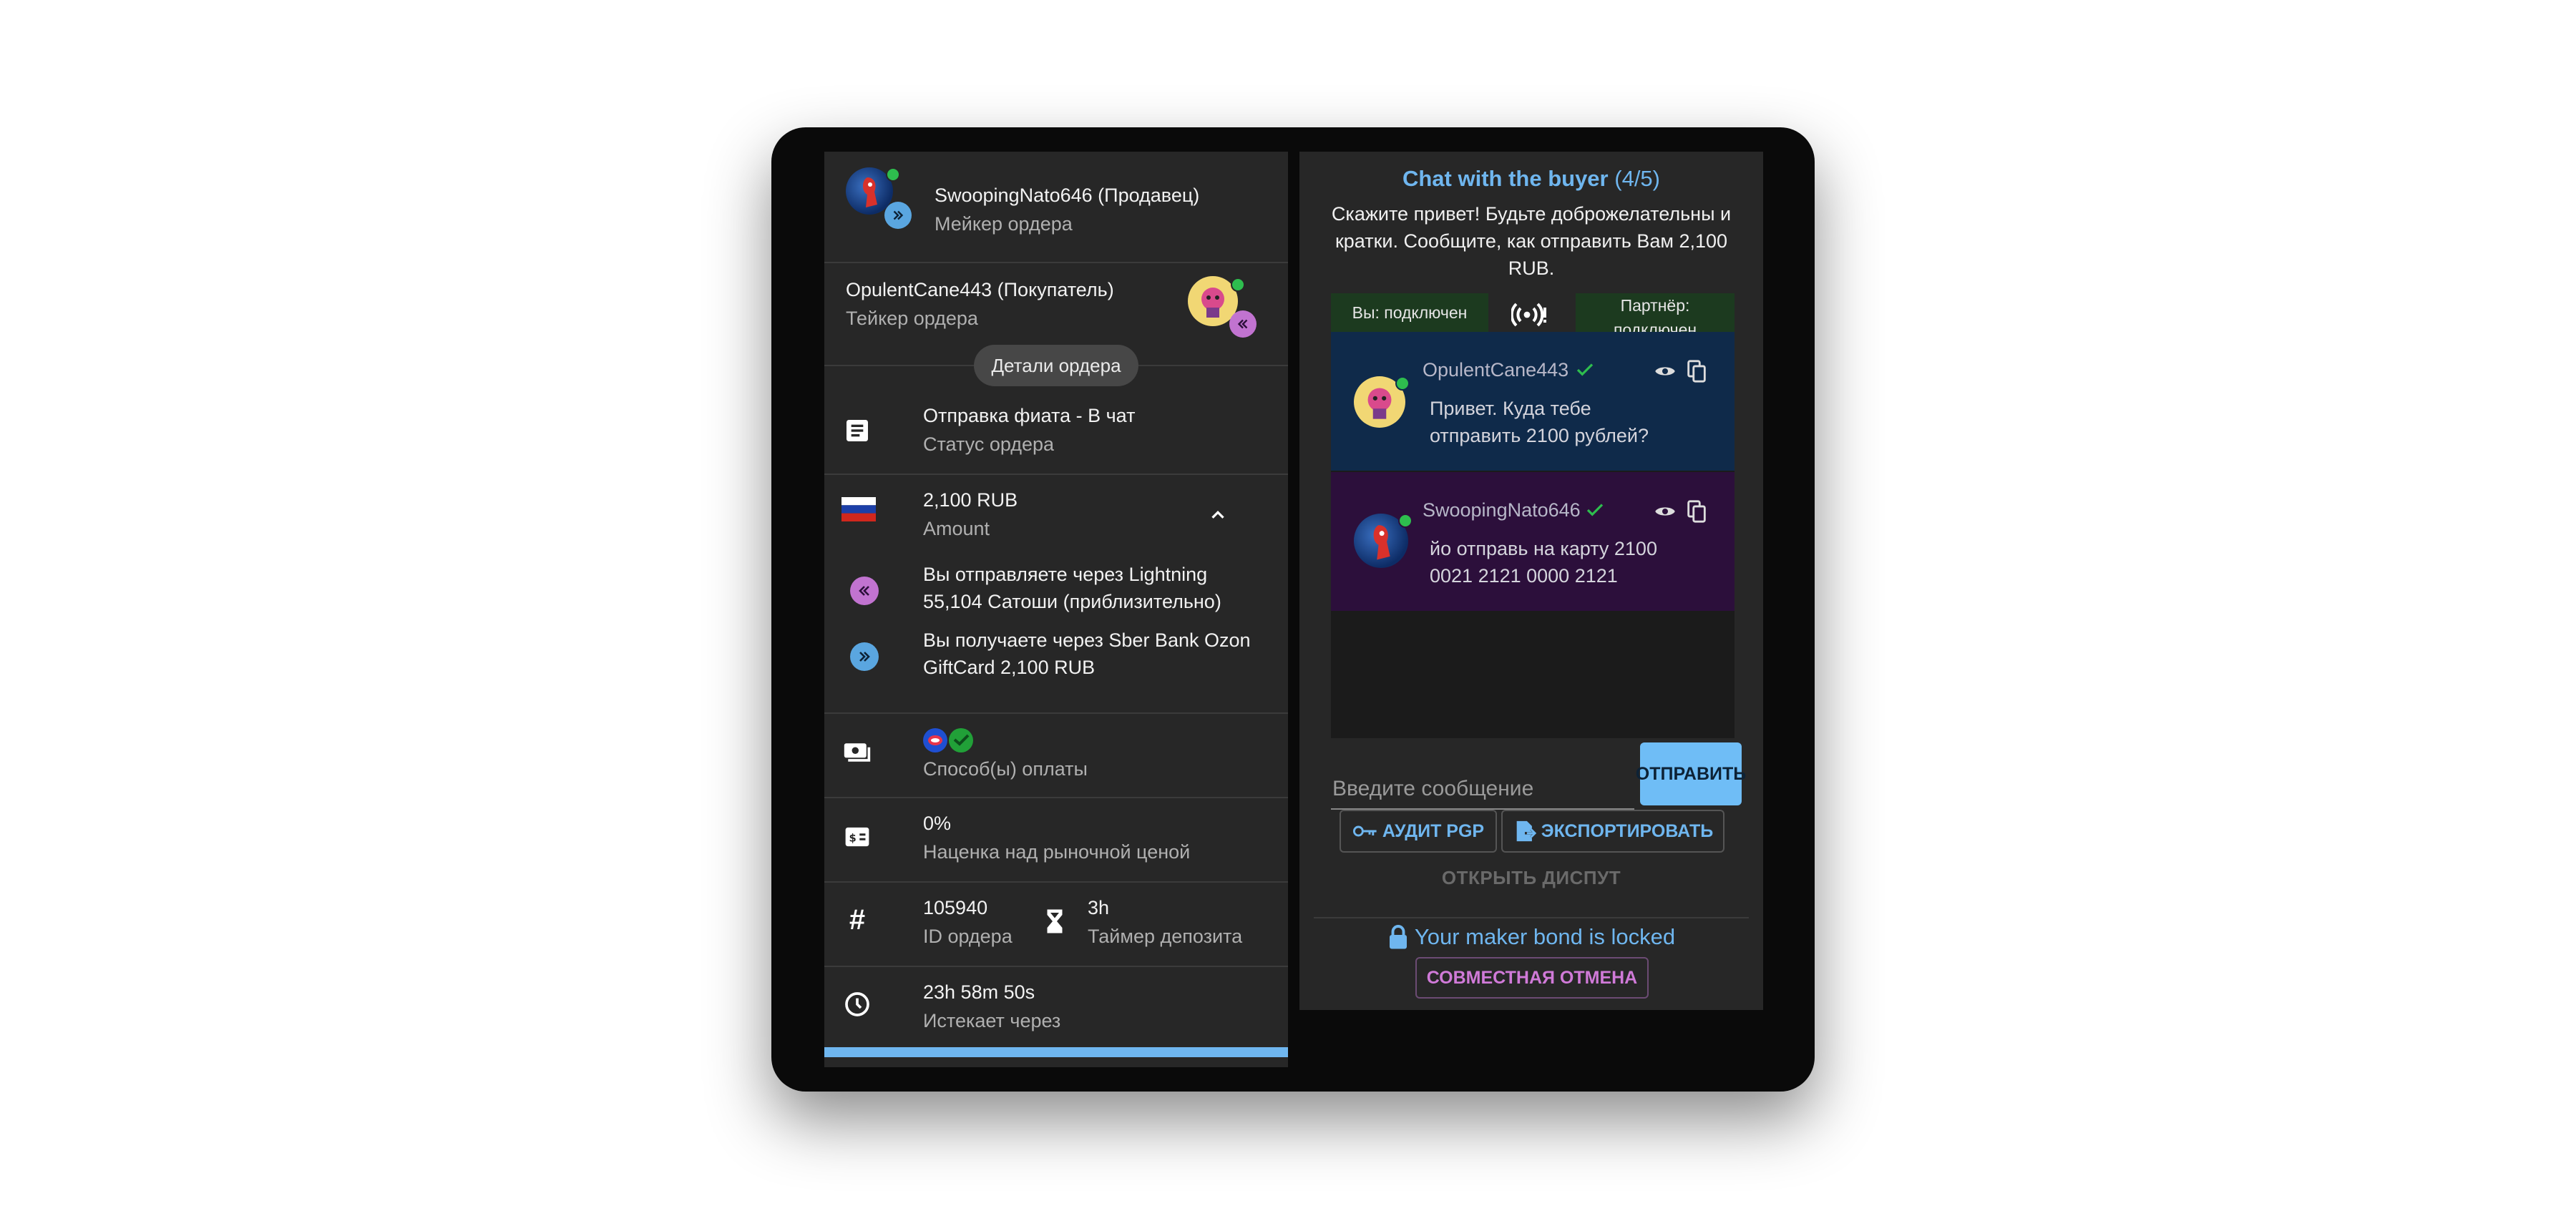  I want to click on premium-value: 0%, so click(937, 824).